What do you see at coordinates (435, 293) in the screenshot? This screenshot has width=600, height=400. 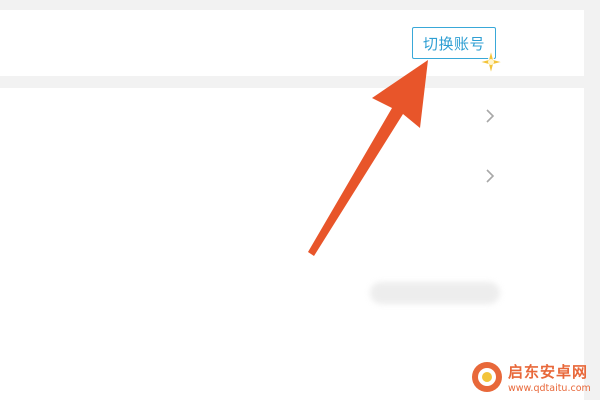 I see `blurred-text` at bounding box center [435, 293].